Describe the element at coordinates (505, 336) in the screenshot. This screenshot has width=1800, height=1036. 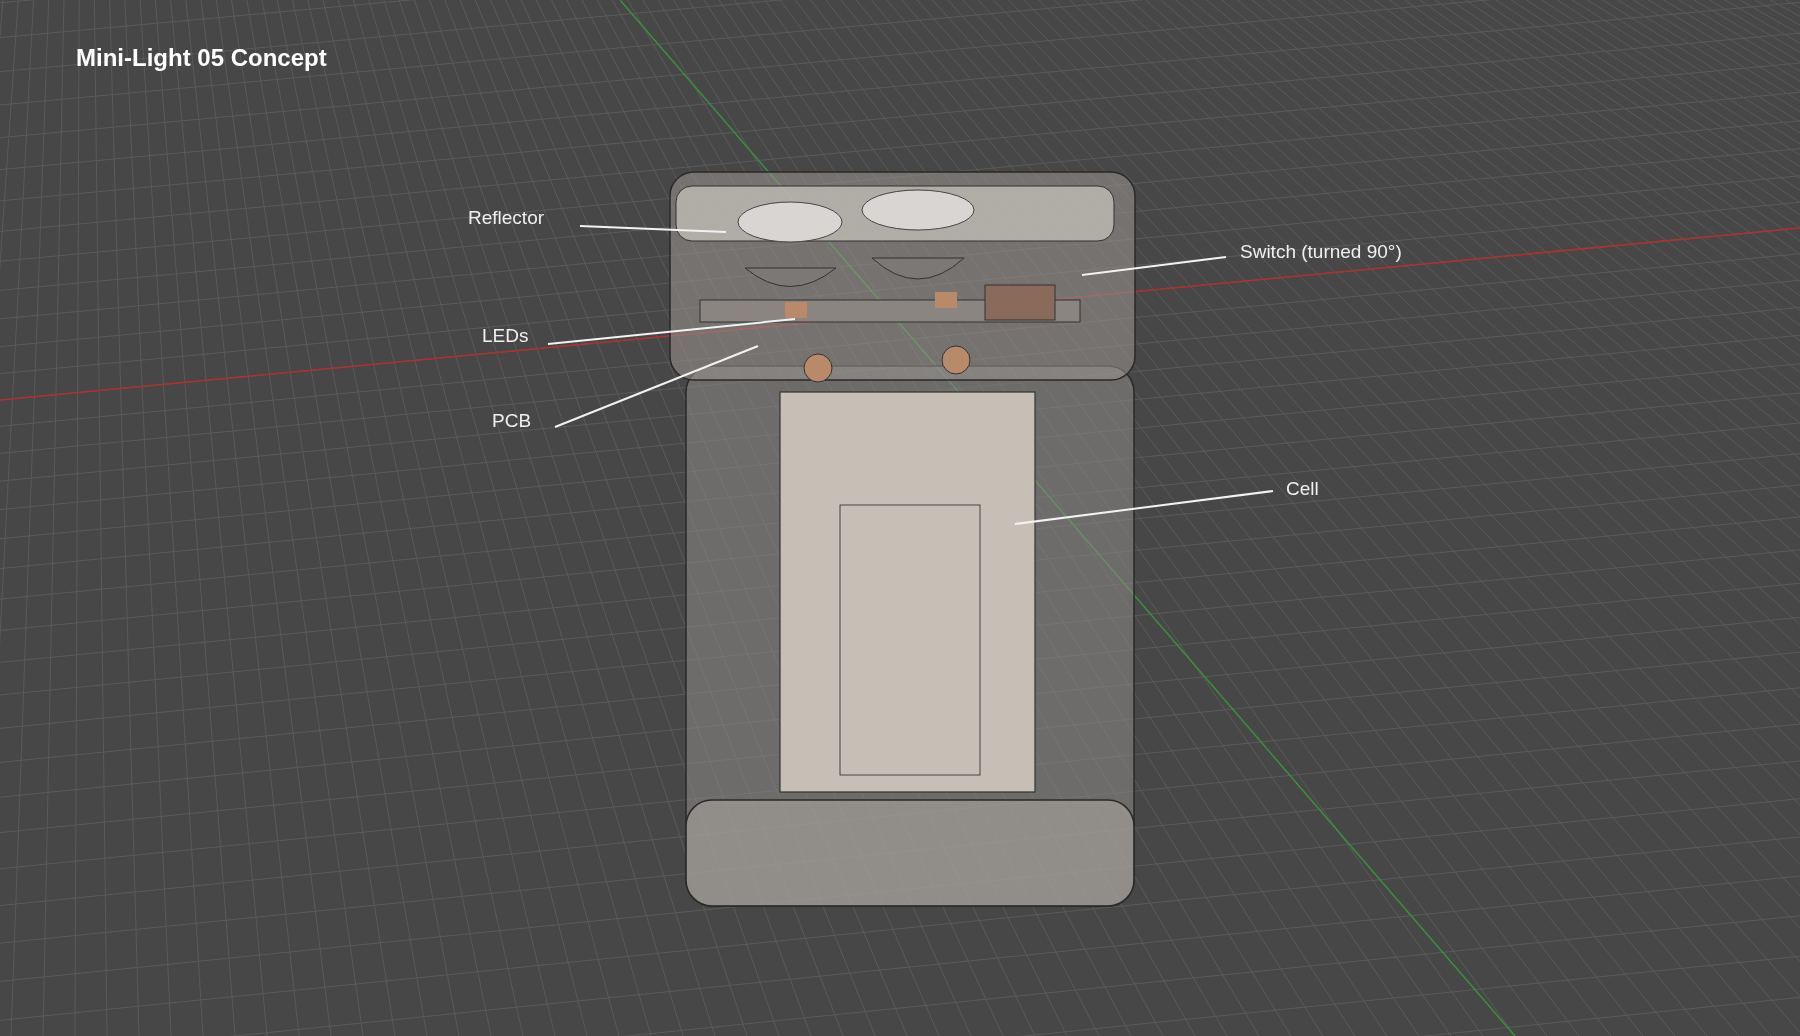
I see `callout-label: LEDs` at that location.